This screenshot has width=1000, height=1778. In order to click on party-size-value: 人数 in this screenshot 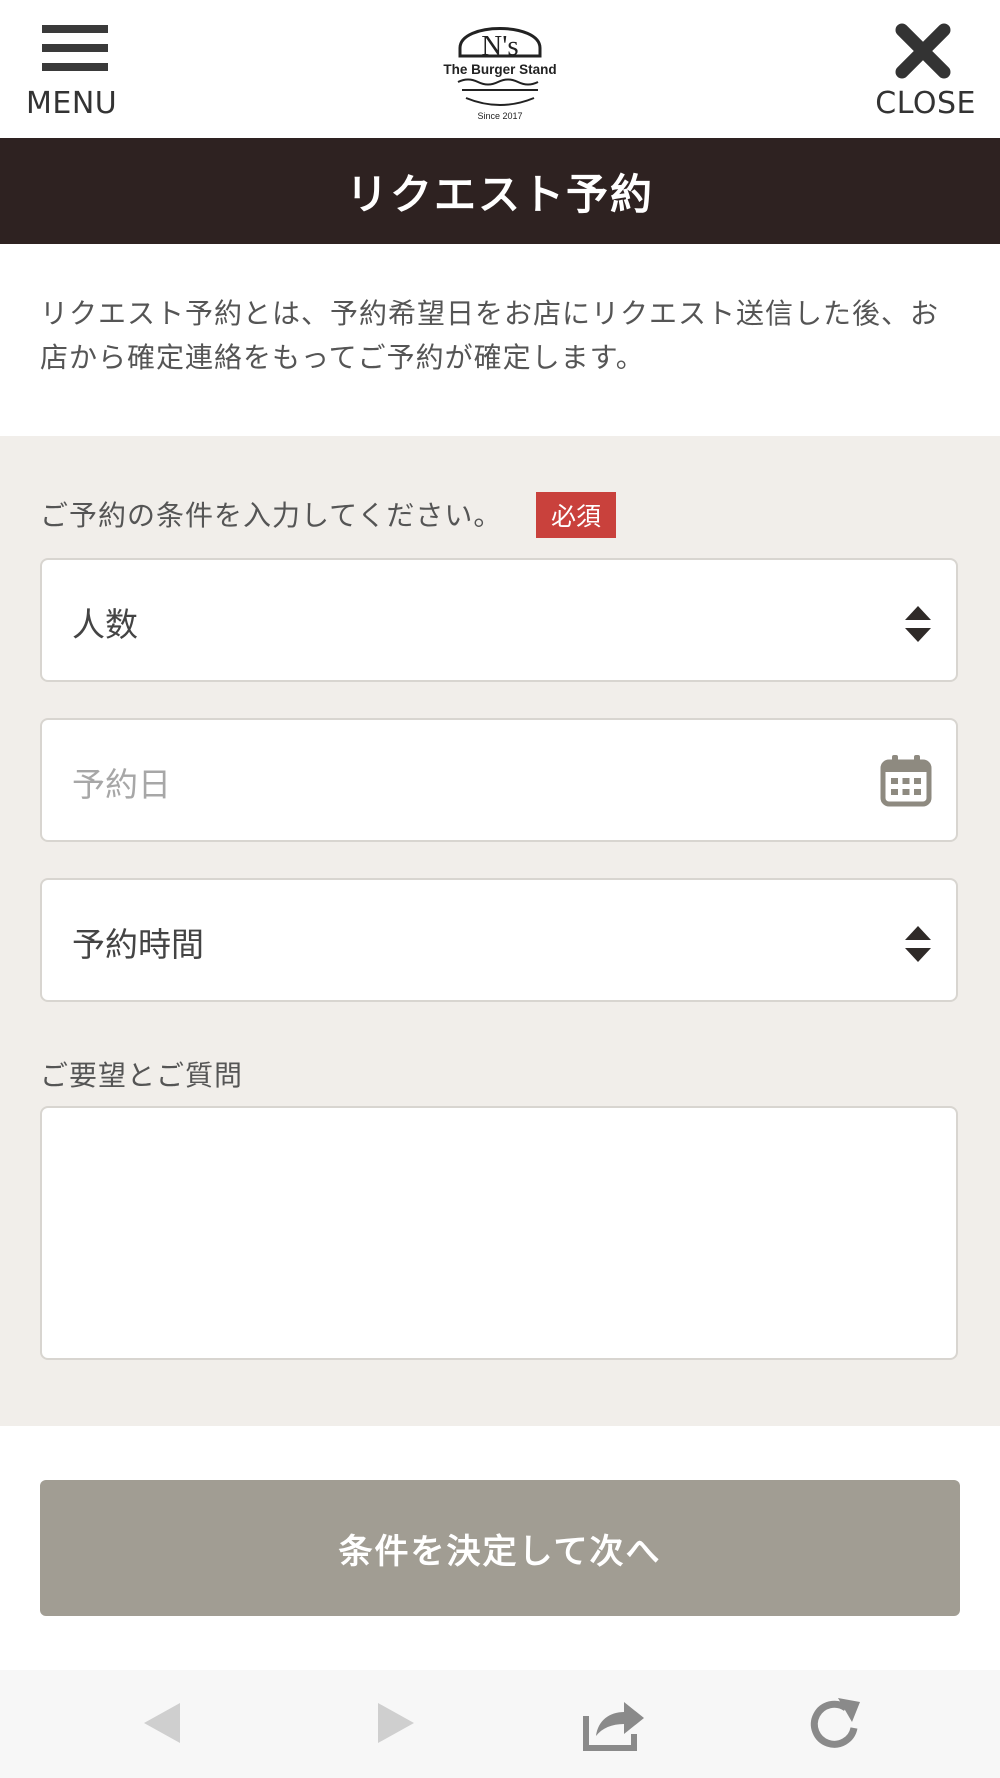, I will do `click(105, 624)`.